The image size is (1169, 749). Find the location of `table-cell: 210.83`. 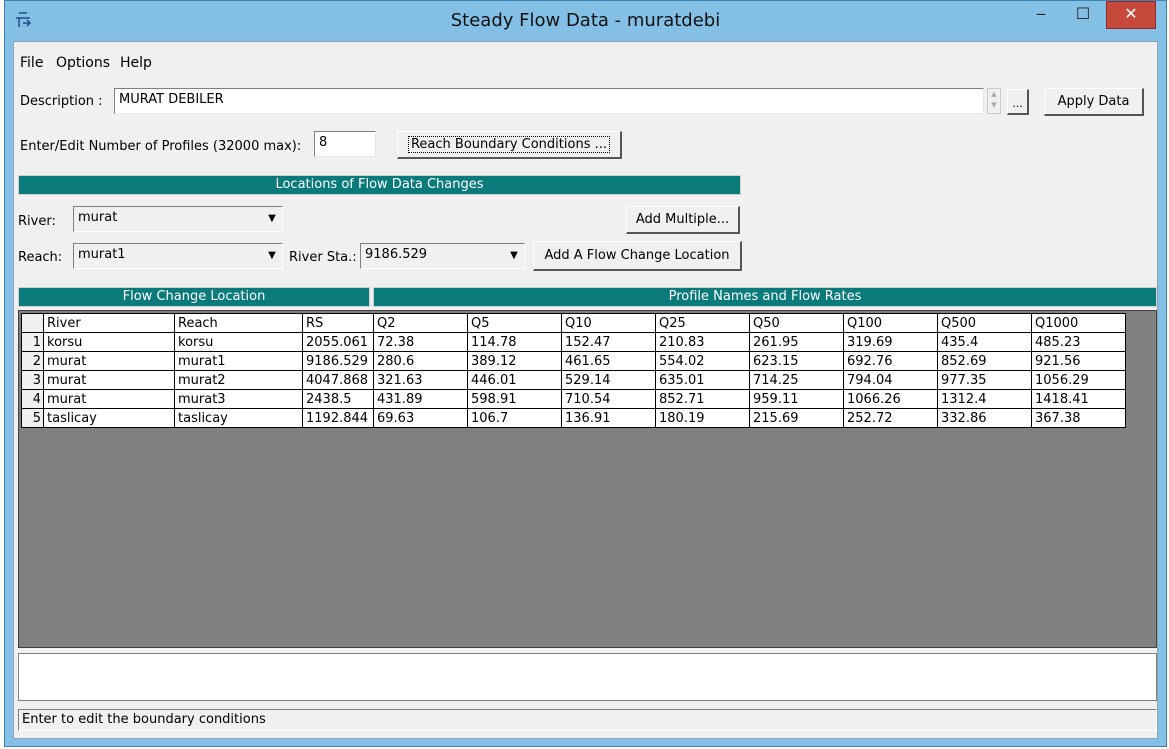

table-cell: 210.83 is located at coordinates (702, 342).